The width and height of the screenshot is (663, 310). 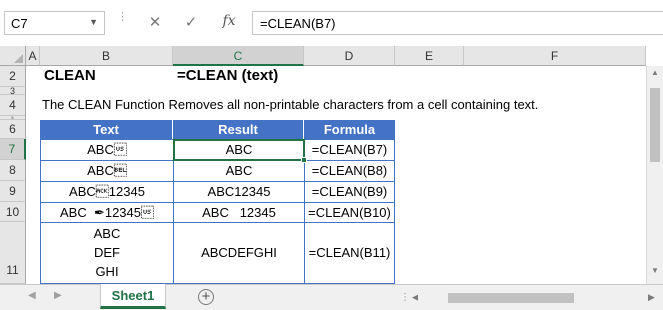 I want to click on chevron-down-icon: ▼, so click(x=93, y=22).